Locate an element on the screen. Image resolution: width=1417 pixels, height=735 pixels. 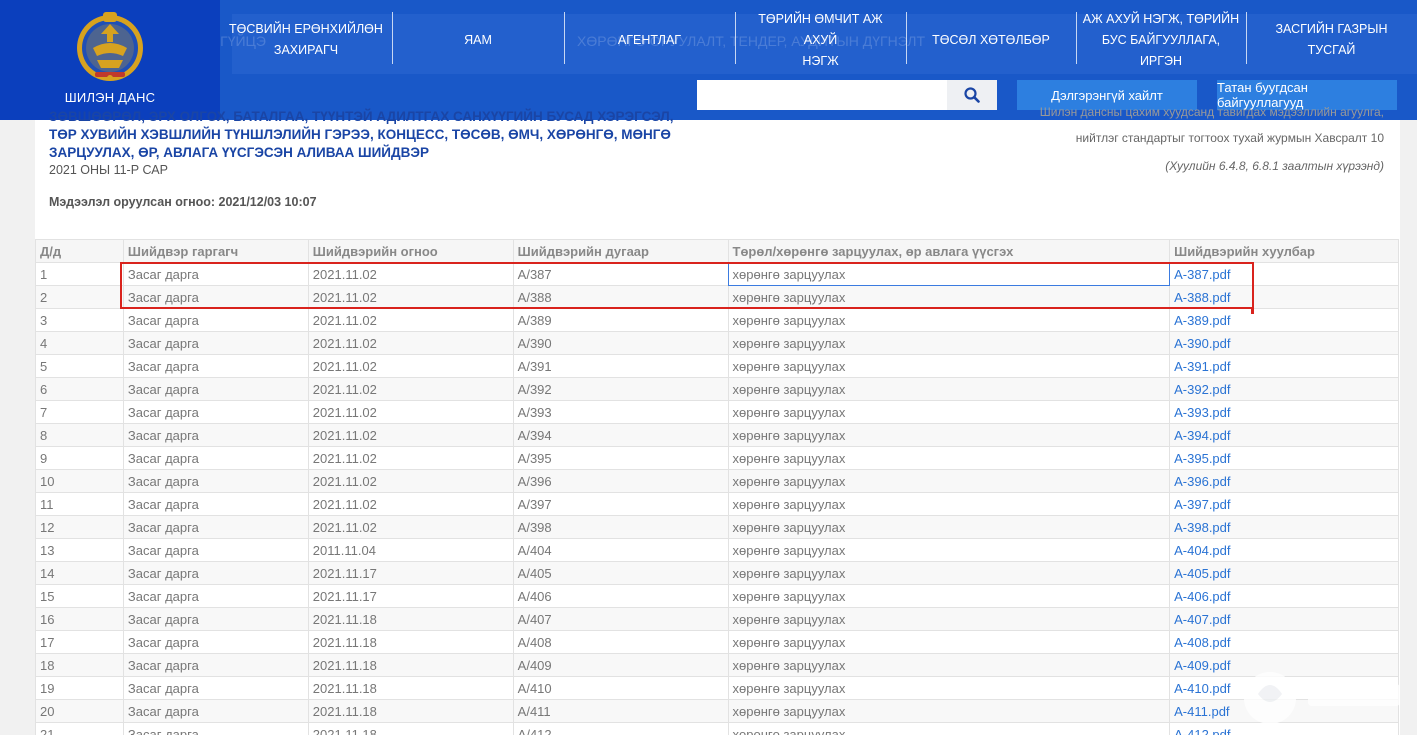
nav-item-label: ТӨРИЙН ӨМЧИТ АЖ АХУЙ is located at coordinates (820, 29).